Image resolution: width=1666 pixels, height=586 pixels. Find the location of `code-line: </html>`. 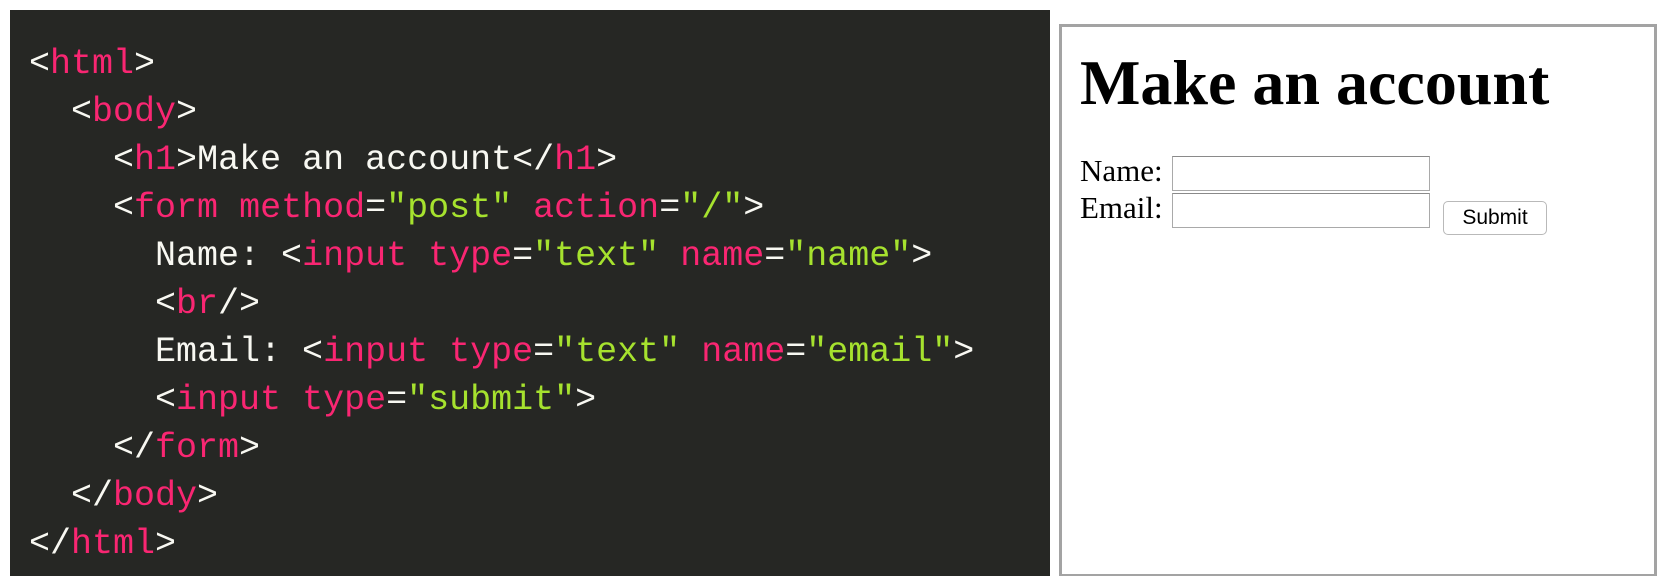

code-line: </html> is located at coordinates (539, 544).